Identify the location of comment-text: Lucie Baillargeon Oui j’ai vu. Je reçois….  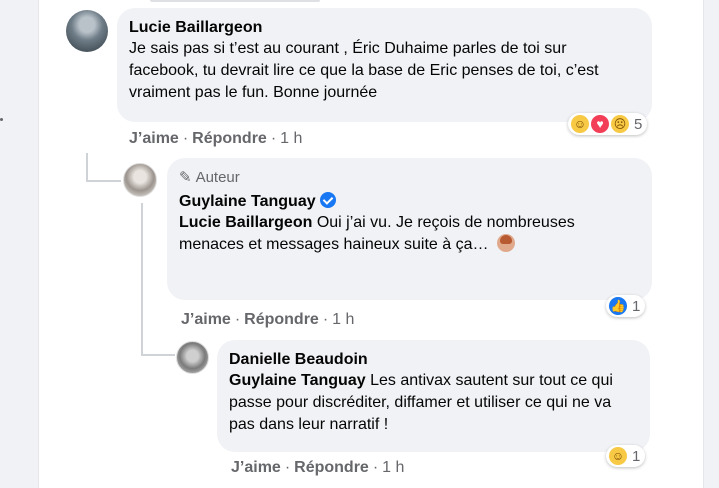
(409, 234).